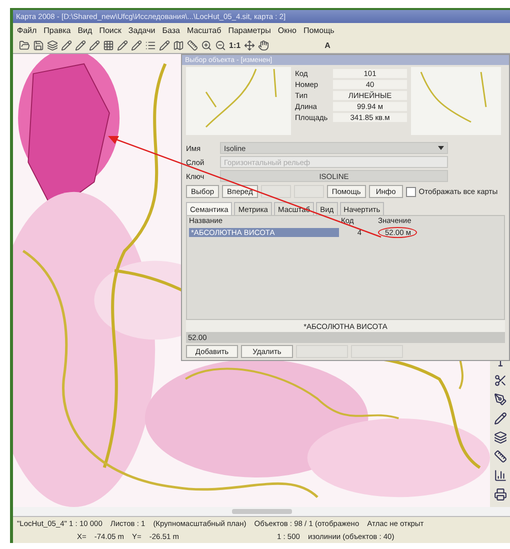  I want to click on menu-item: Поиск, so click(110, 30).